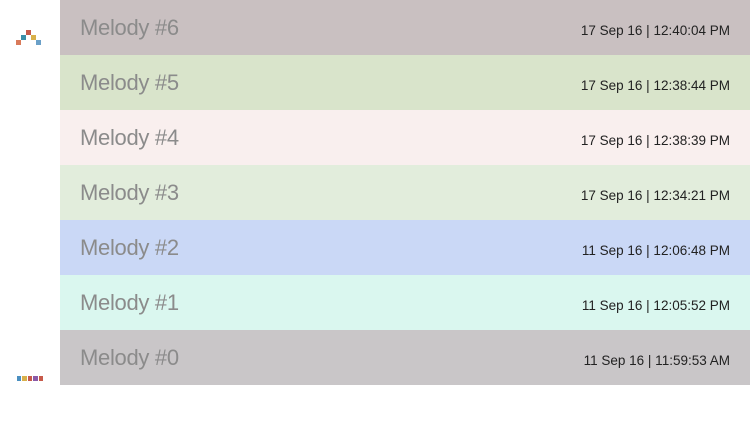 The height and width of the screenshot is (422, 750). Describe the element at coordinates (405, 357) in the screenshot. I see `melody-row: Melody #0 11 Sep 16 | 11:59:53 AM` at that location.